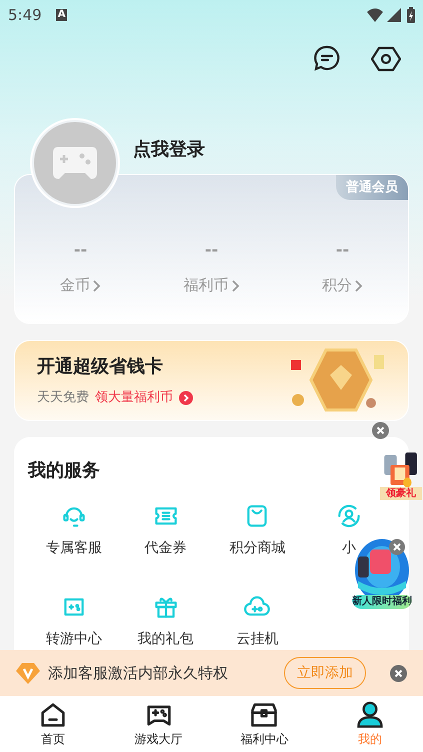  Describe the element at coordinates (370, 715) in the screenshot. I see `person-icon` at that location.